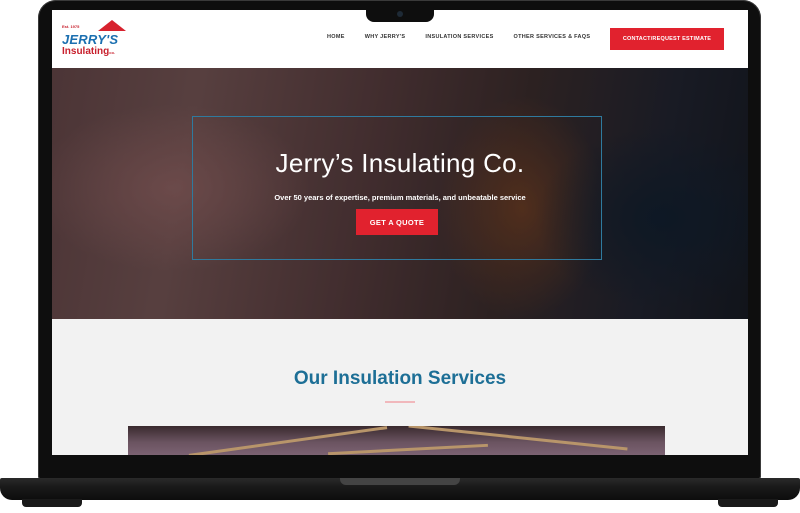 This screenshot has width=800, height=513. Describe the element at coordinates (397, 188) in the screenshot. I see `hero-frame` at that location.